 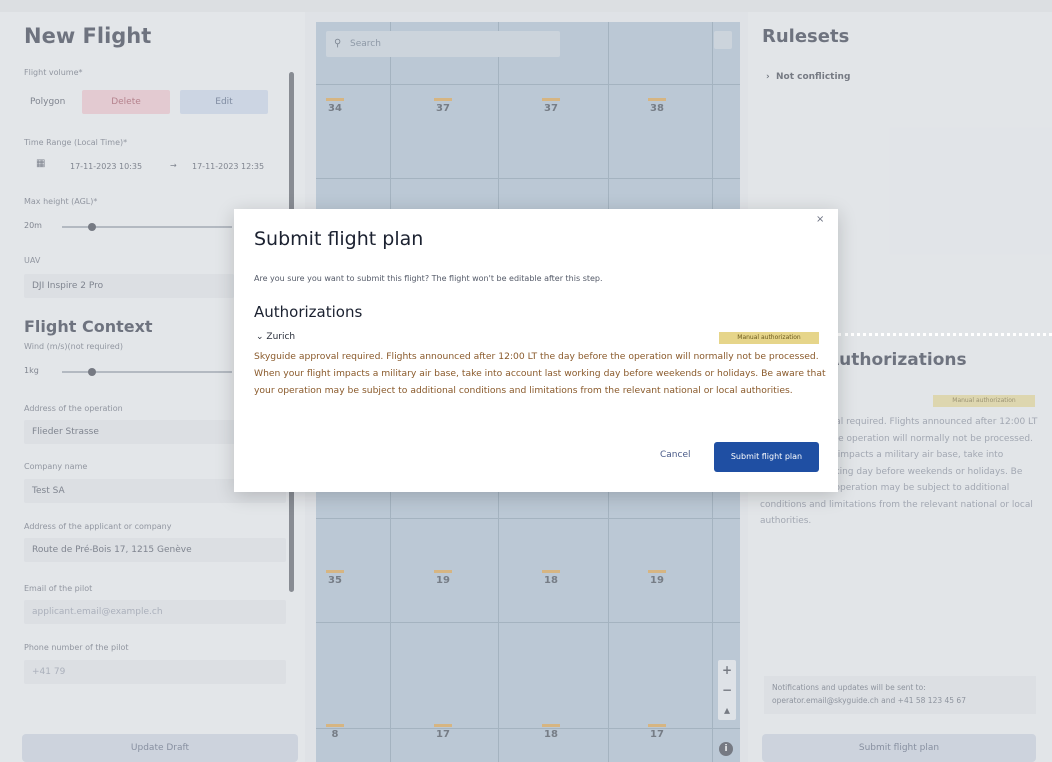 What do you see at coordinates (675, 455) in the screenshot?
I see `cancel-button: Cancel` at bounding box center [675, 455].